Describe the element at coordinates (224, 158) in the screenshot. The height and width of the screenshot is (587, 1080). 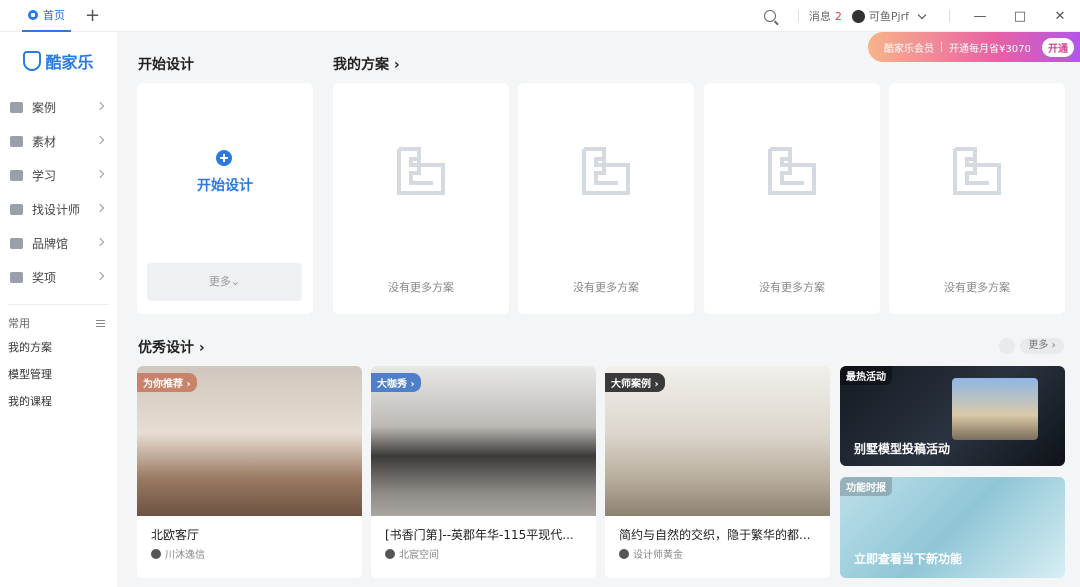
I see `plus-icon` at that location.